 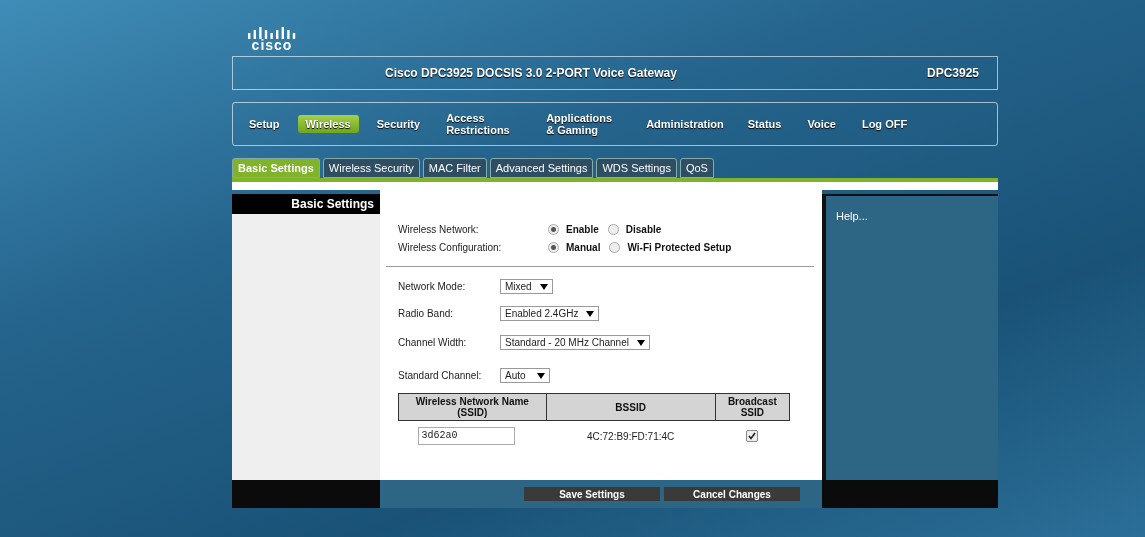 What do you see at coordinates (433, 342) in the screenshot?
I see `field-label: Channel Width:` at bounding box center [433, 342].